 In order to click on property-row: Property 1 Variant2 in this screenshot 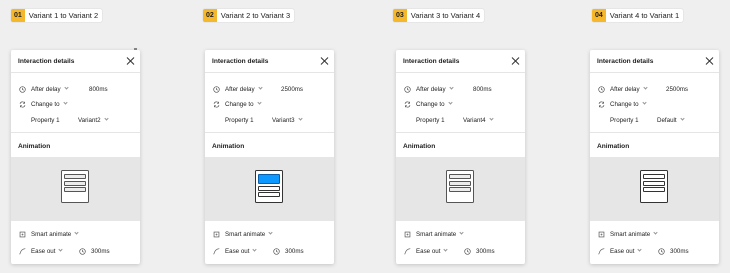, I will do `click(75, 120)`.